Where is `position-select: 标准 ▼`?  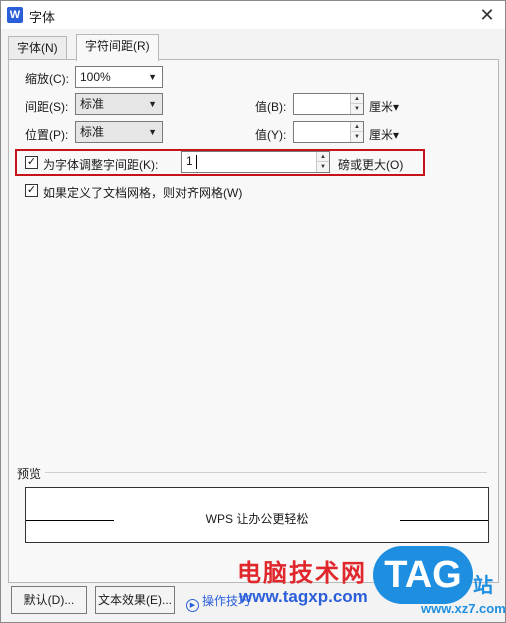 position-select: 标准 ▼ is located at coordinates (119, 132).